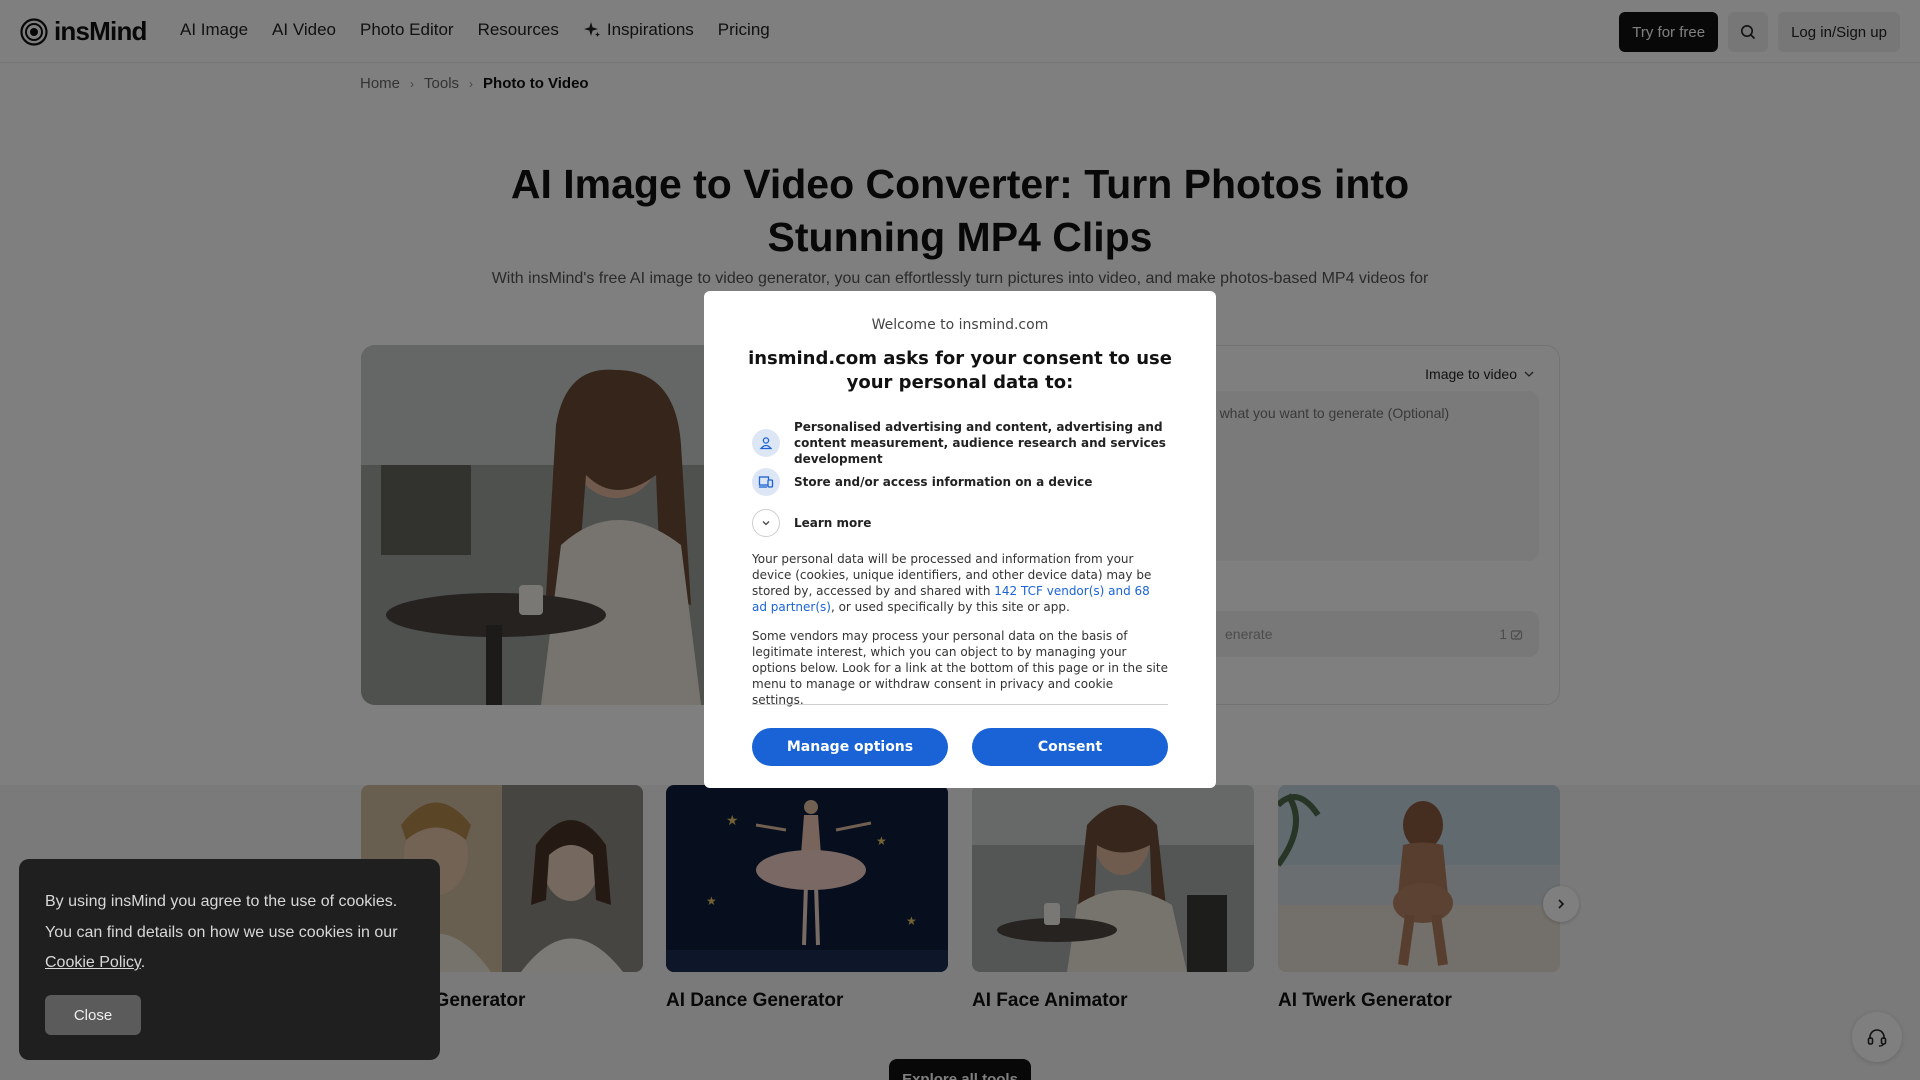  What do you see at coordinates (766, 443) in the screenshot?
I see `person-icon` at bounding box center [766, 443].